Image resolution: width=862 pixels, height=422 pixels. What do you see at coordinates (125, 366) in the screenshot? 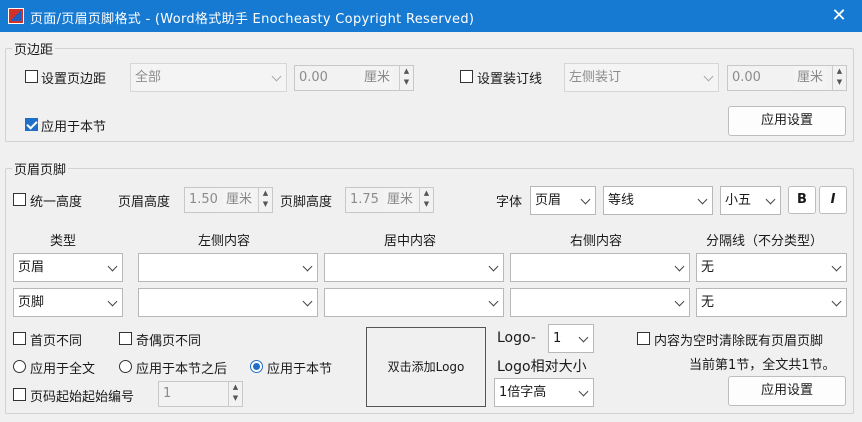
I see `apply-after-section-radio` at bounding box center [125, 366].